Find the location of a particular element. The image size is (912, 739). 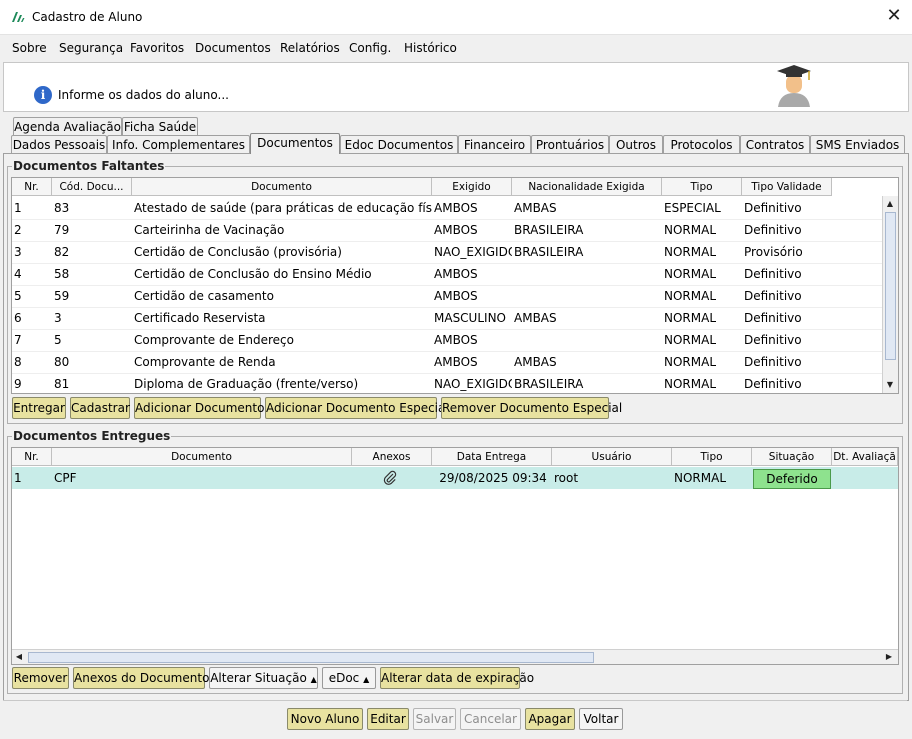

tab-protocolos: Protocolos is located at coordinates (701, 144).